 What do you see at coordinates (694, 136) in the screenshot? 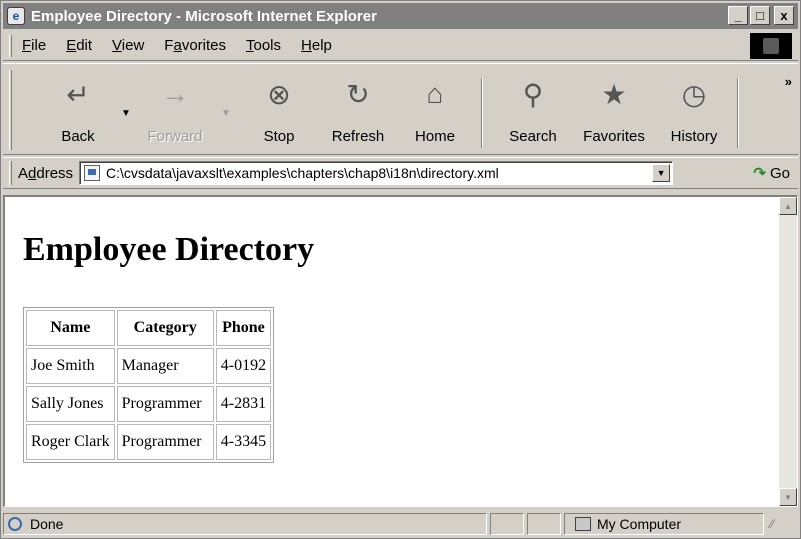
I see `history-label: History` at bounding box center [694, 136].